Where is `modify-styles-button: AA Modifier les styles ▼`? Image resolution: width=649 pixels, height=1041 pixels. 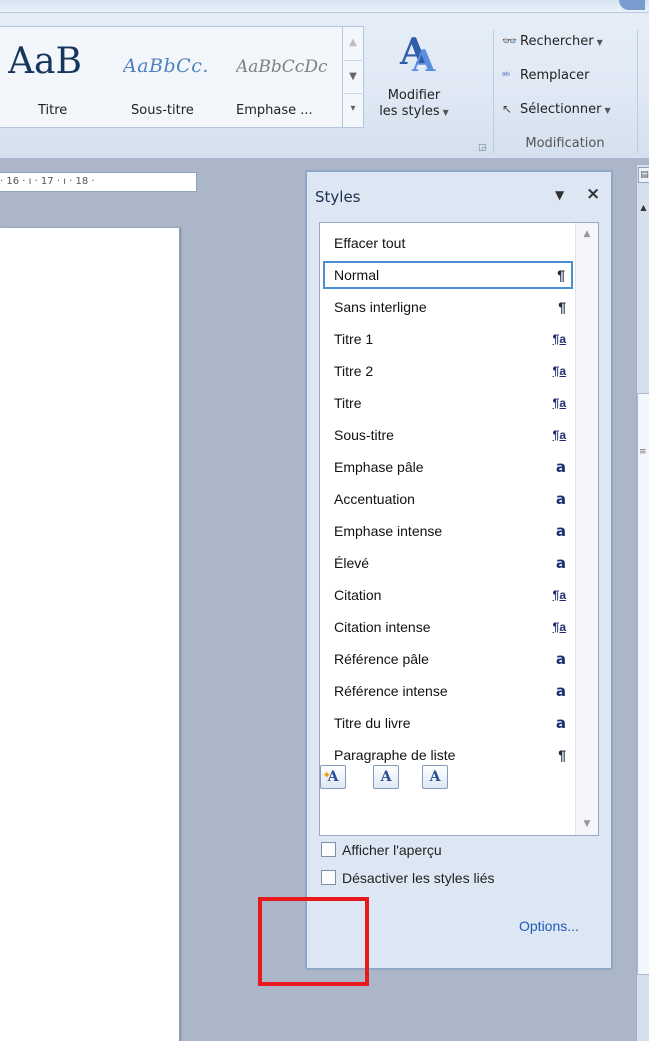
modify-styles-button: AA Modifier les styles ▼ is located at coordinates (414, 78).